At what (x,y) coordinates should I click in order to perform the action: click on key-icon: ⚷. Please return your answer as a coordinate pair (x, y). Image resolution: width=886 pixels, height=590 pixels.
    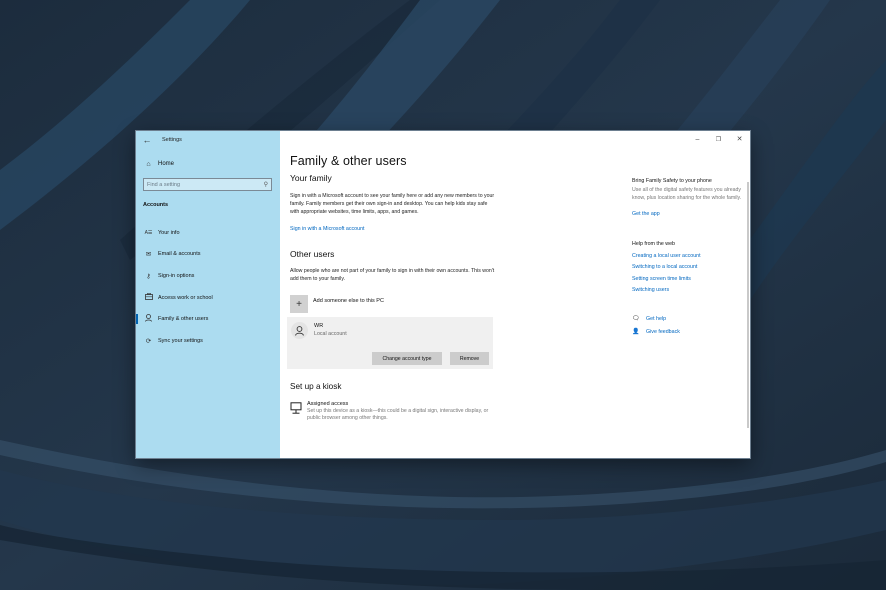
    Looking at the image, I should click on (148, 276).